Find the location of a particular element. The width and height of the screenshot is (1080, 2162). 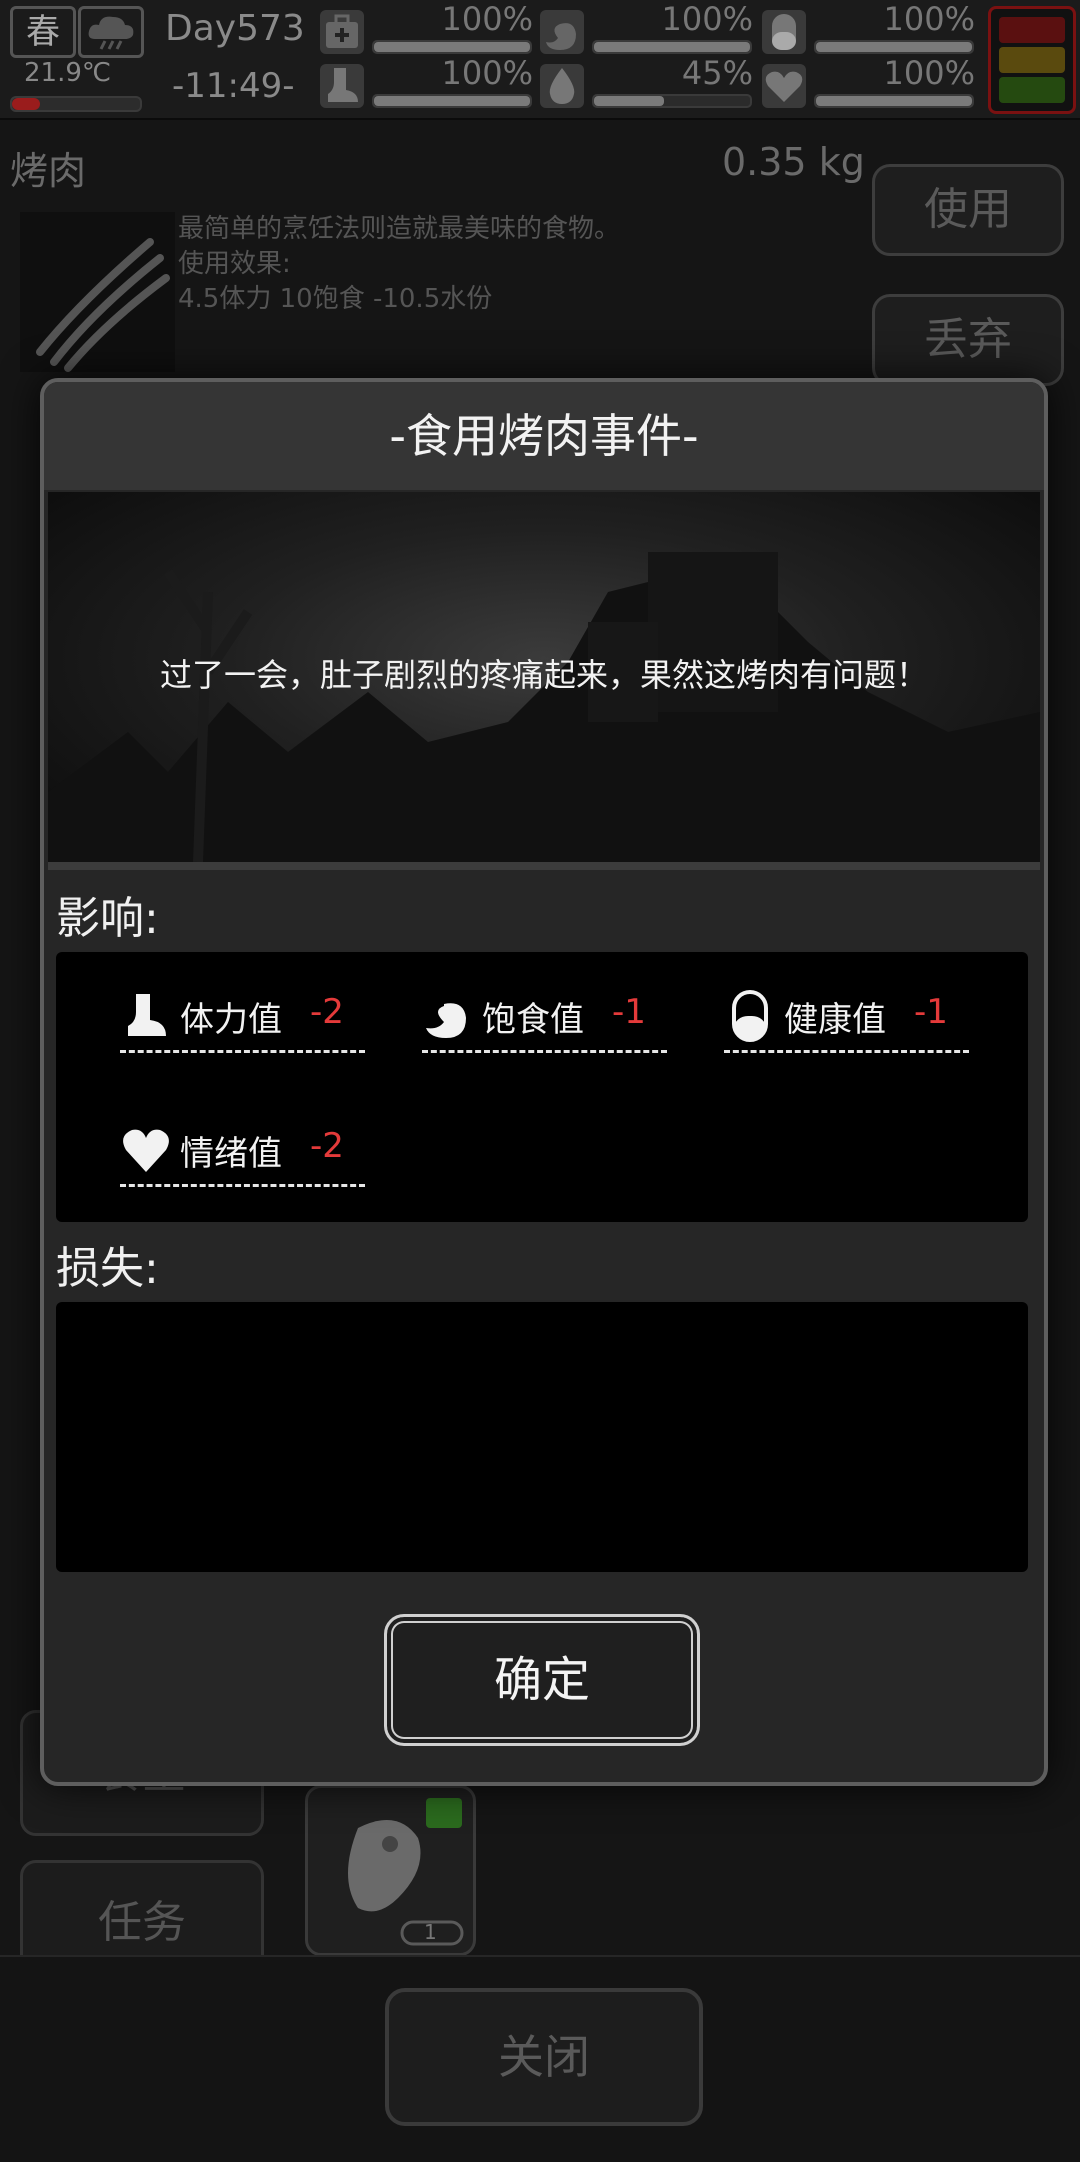

stat-water: 45% is located at coordinates (647, 83).